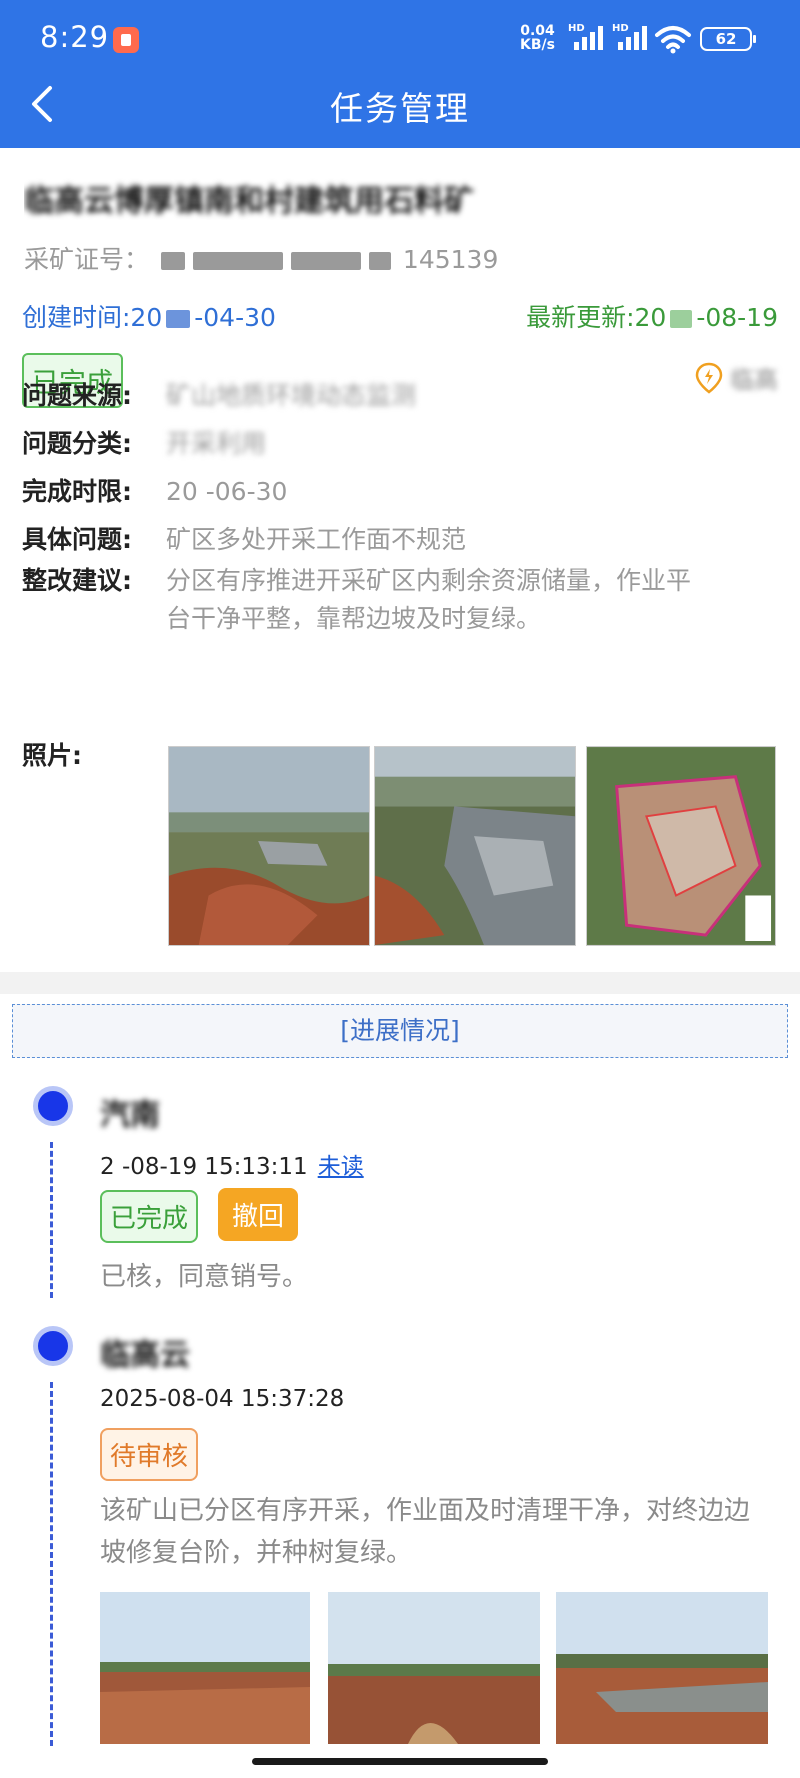  Describe the element at coordinates (400, 108) in the screenshot. I see `page-title: 任务管理` at that location.